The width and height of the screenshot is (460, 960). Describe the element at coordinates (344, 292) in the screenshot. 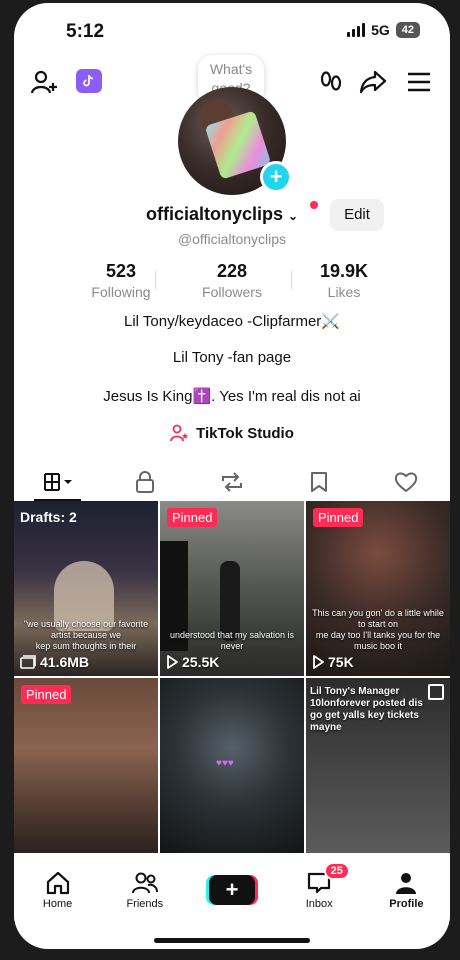

I see `stat-label: Likes` at that location.